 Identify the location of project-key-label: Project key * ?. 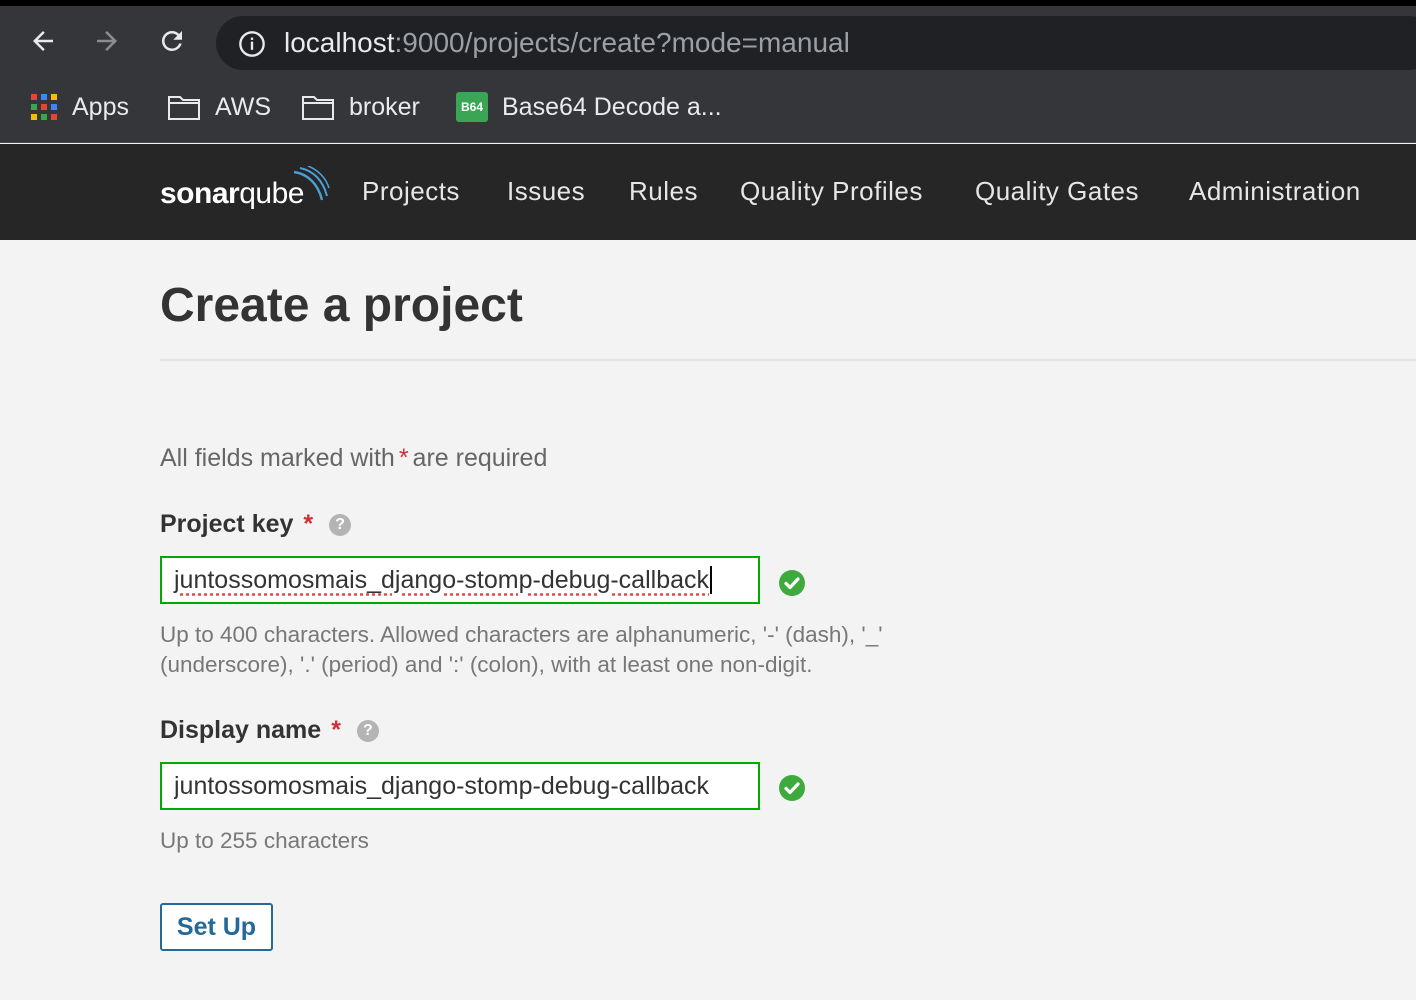
(256, 524).